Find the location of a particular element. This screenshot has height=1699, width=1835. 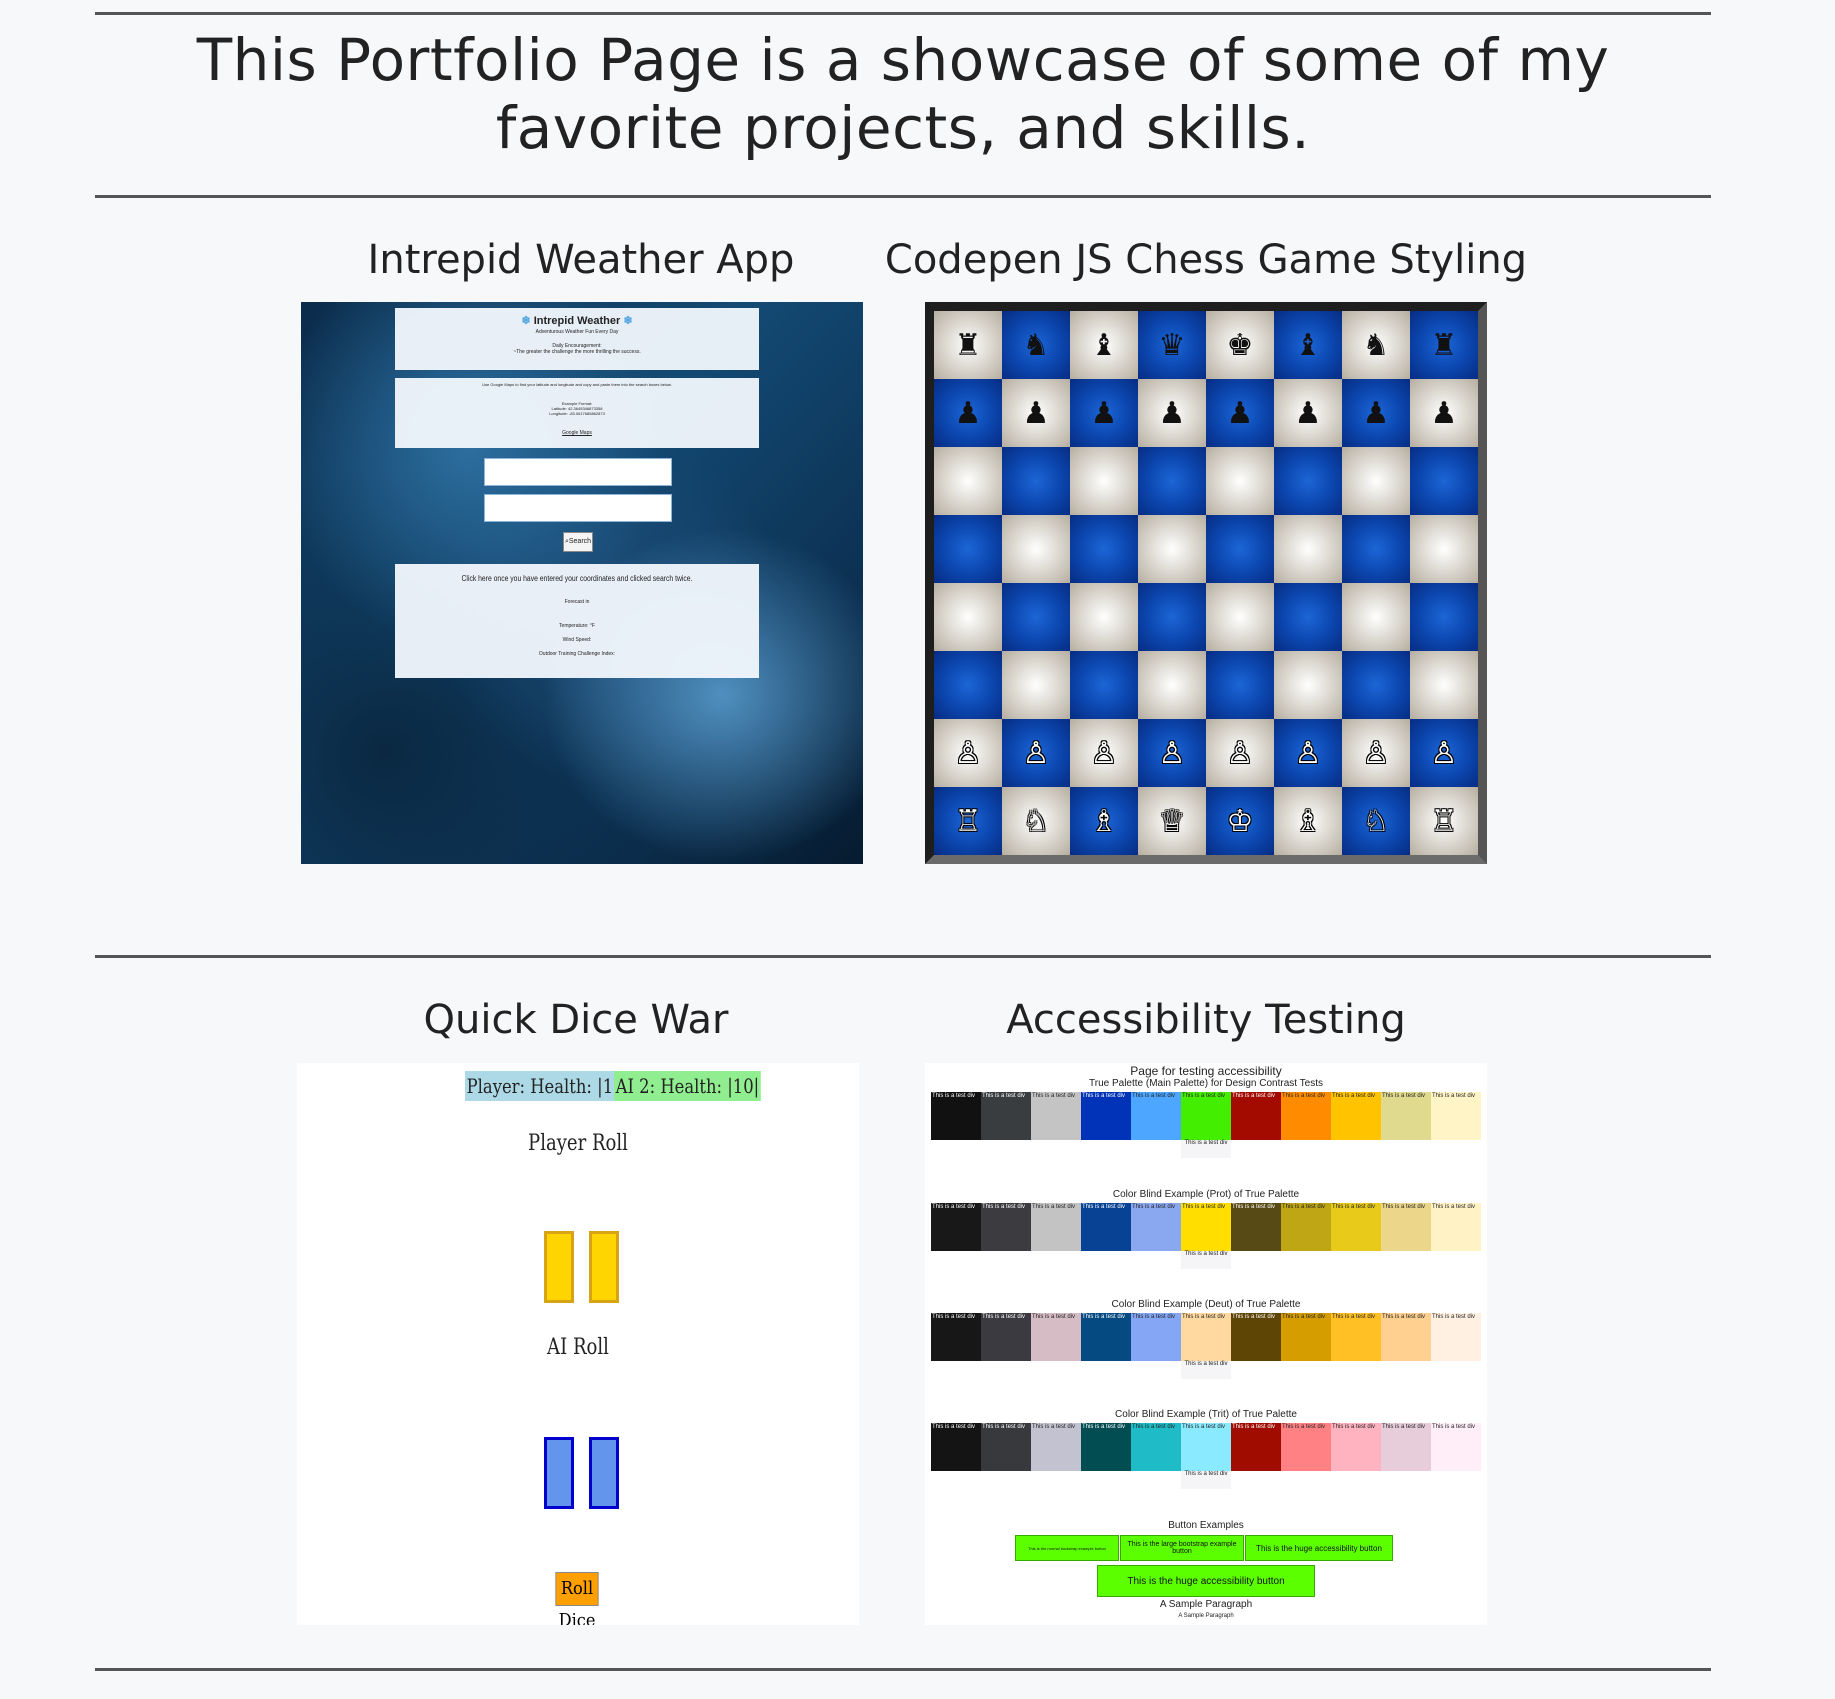

roll-dice-button: Roll Dice is located at coordinates (577, 1598).